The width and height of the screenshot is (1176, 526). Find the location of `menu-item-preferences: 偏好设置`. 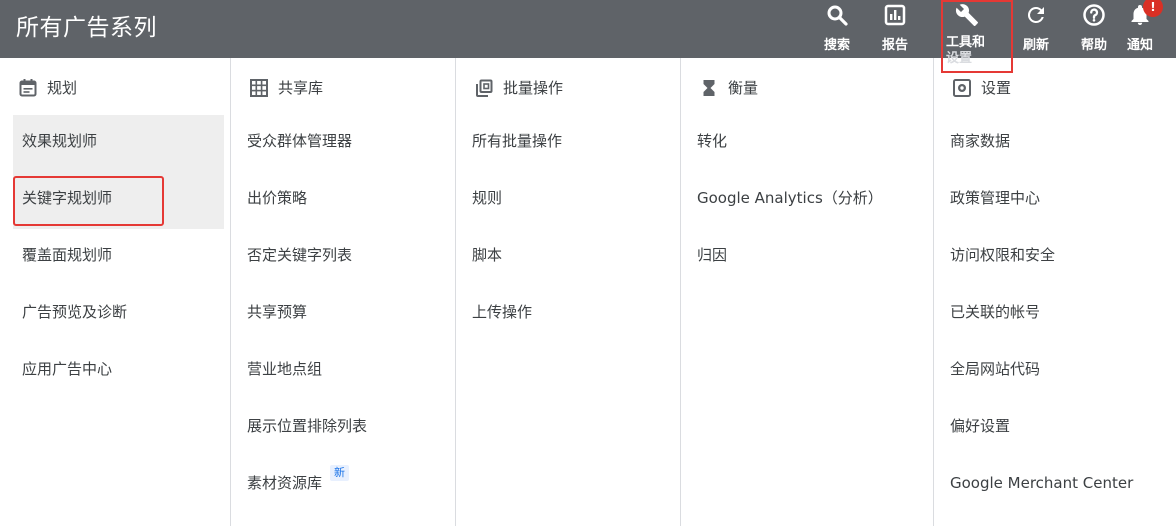

menu-item-preferences: 偏好设置 is located at coordinates (1055, 428).